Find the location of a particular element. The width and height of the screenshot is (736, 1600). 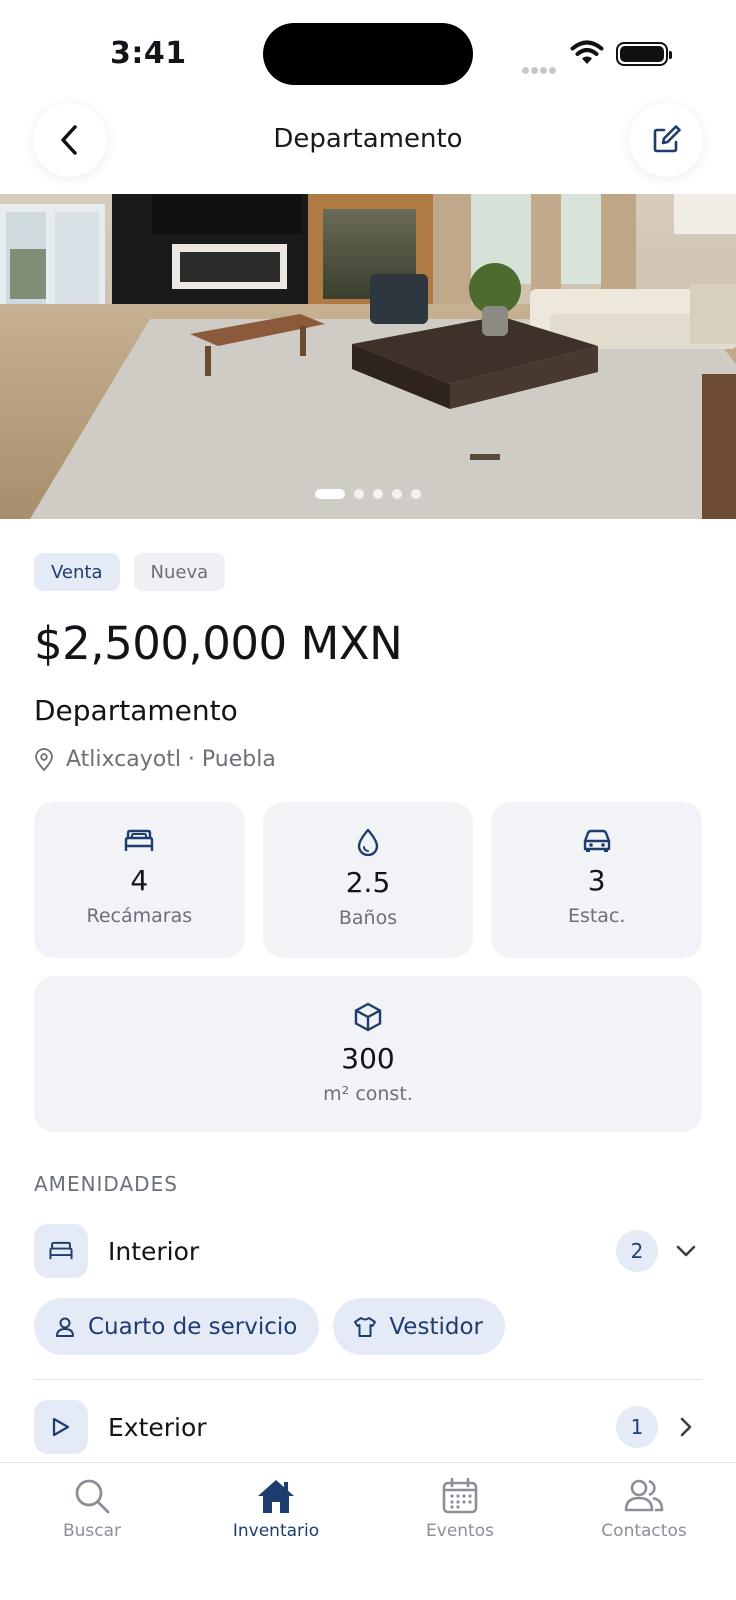

edit-icon is located at coordinates (667, 139).